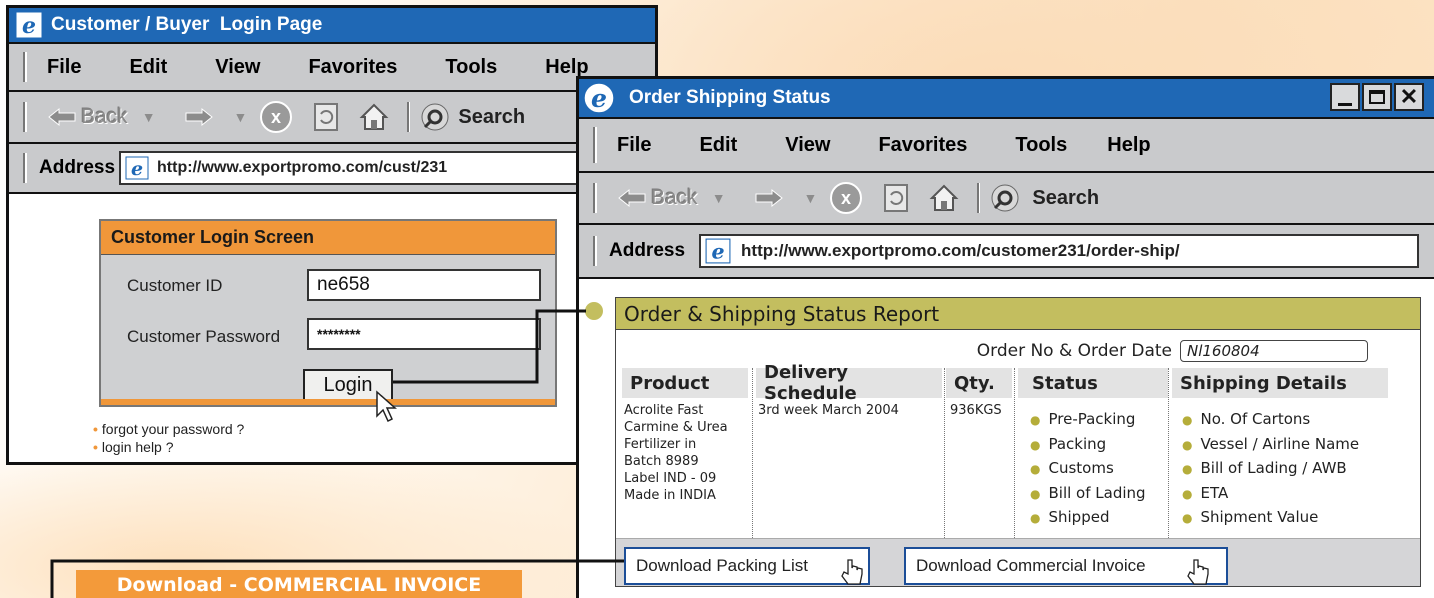 The image size is (1434, 598). Describe the element at coordinates (204, 336) in the screenshot. I see `customer-password-label: Customer Password` at that location.